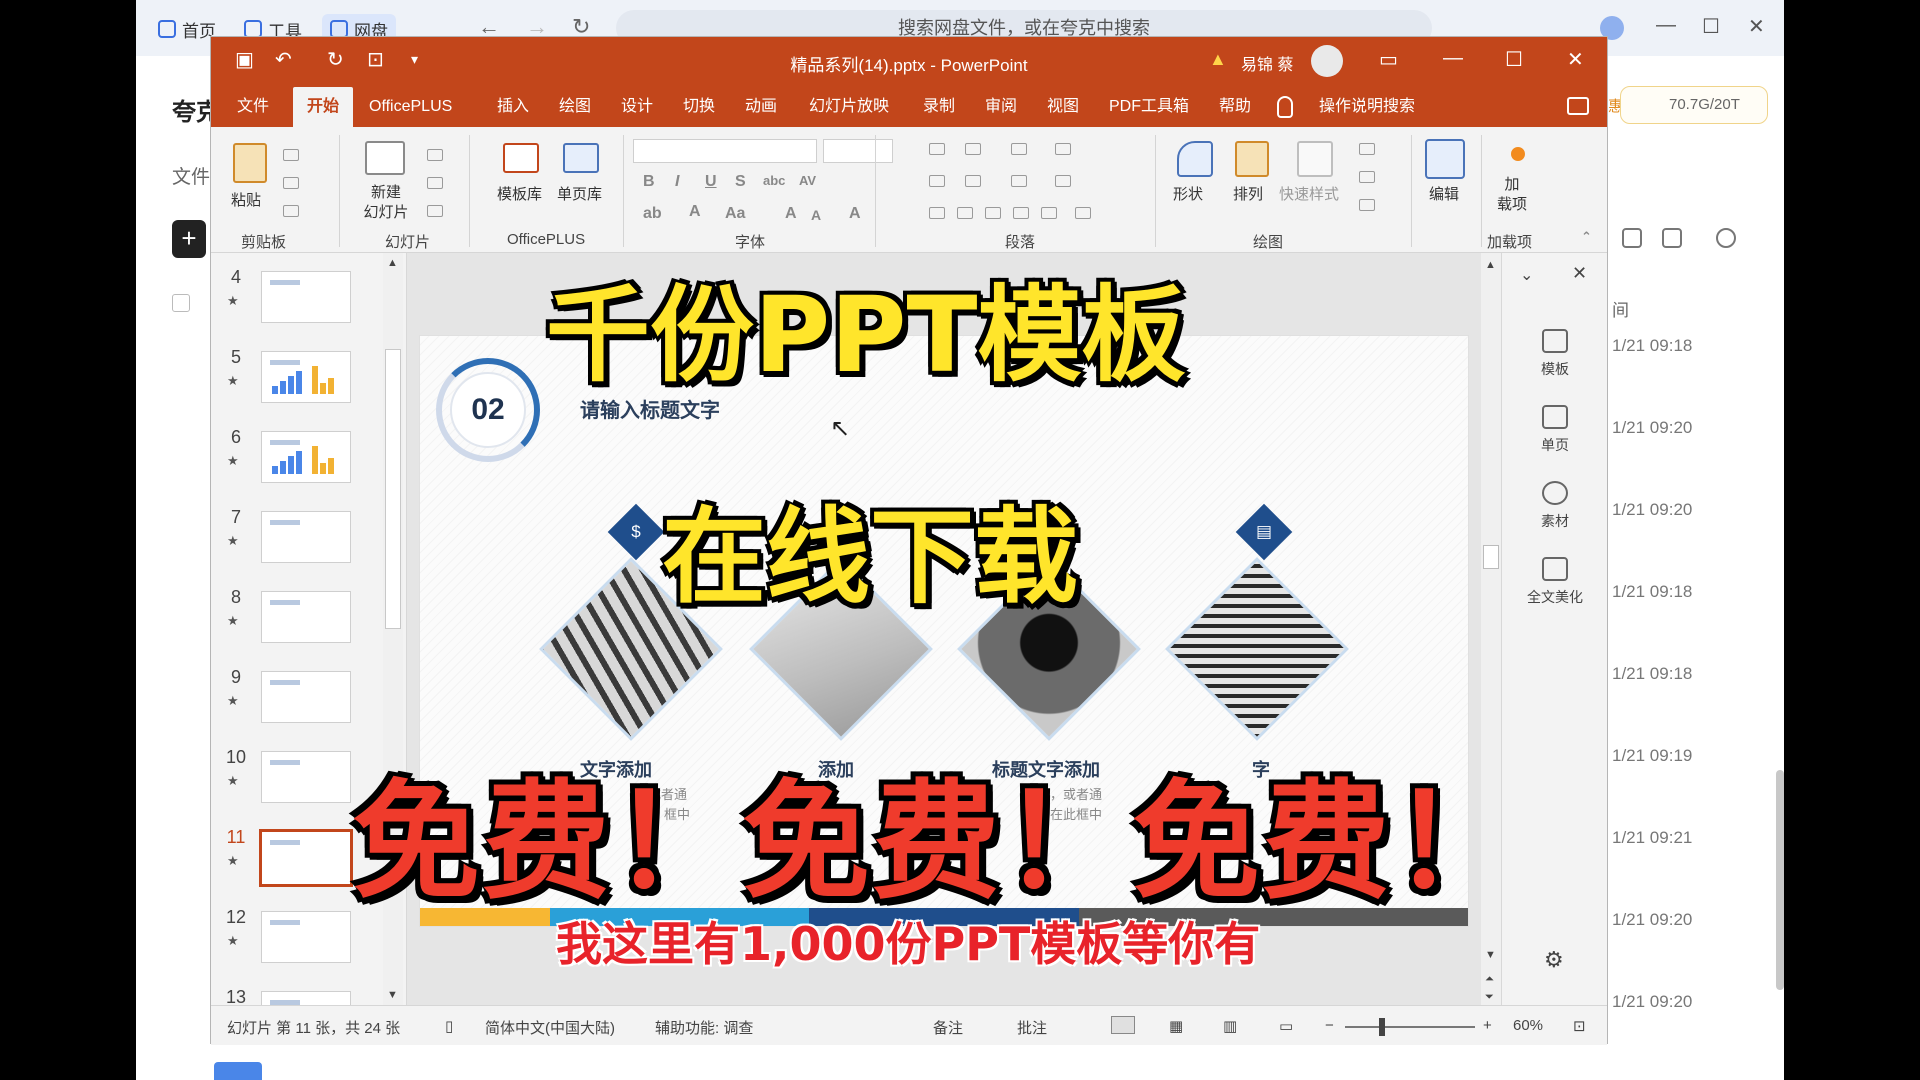 This screenshot has height=1080, width=1920. I want to click on warning-icon: ▲, so click(1218, 59).